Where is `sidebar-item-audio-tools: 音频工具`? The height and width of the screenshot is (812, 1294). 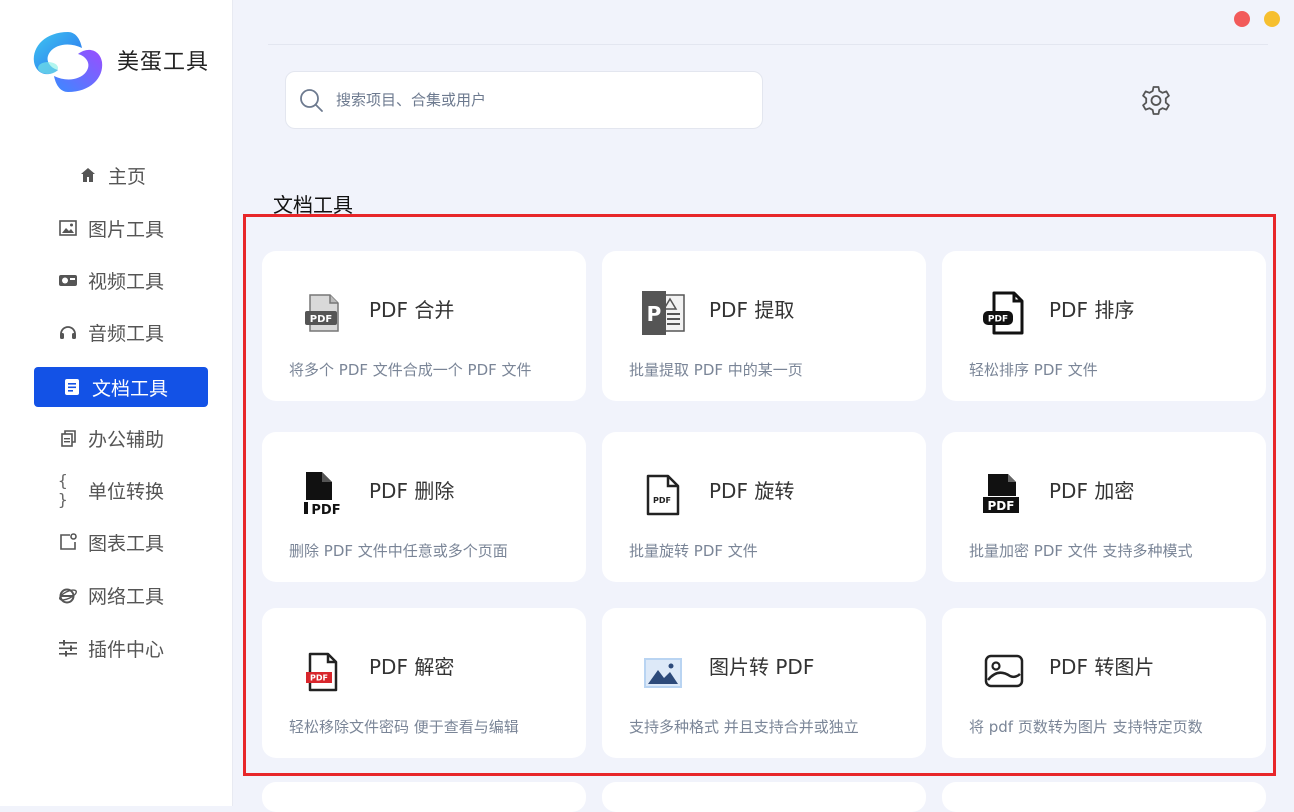 sidebar-item-audio-tools: 音频工具 is located at coordinates (145, 332).